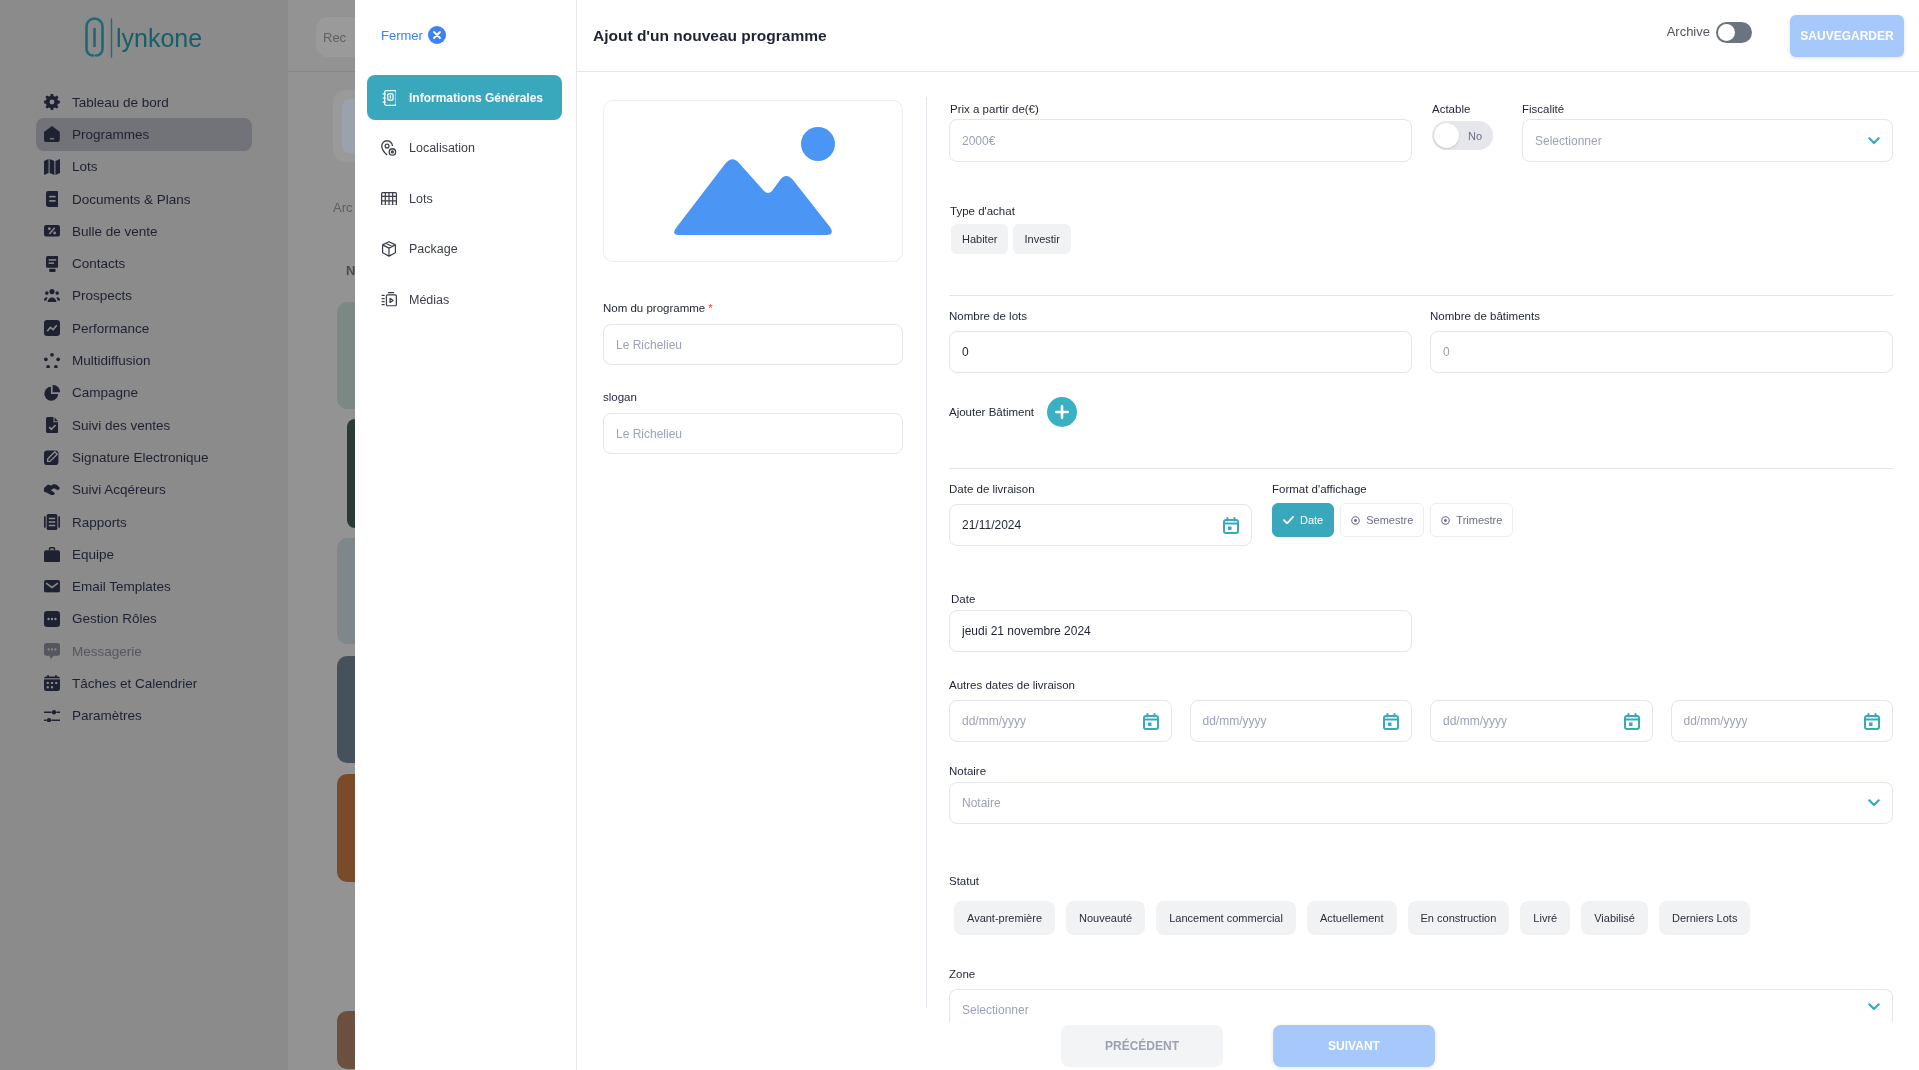  Describe the element at coordinates (144, 619) in the screenshot. I see `sidebar-item: Gestion Rôles` at that location.